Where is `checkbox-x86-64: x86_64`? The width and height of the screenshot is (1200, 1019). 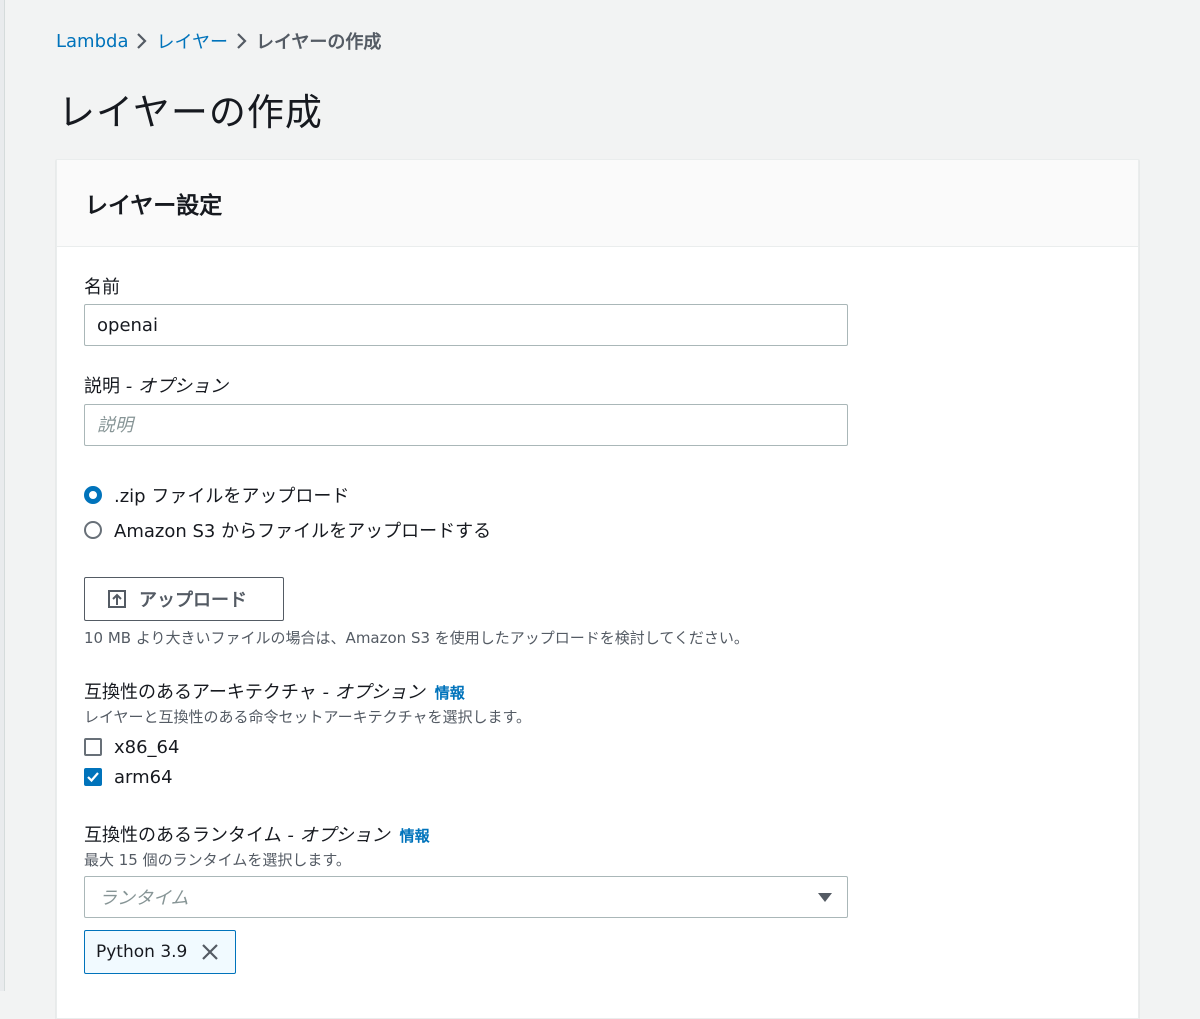
checkbox-x86-64: x86_64 is located at coordinates (131, 747).